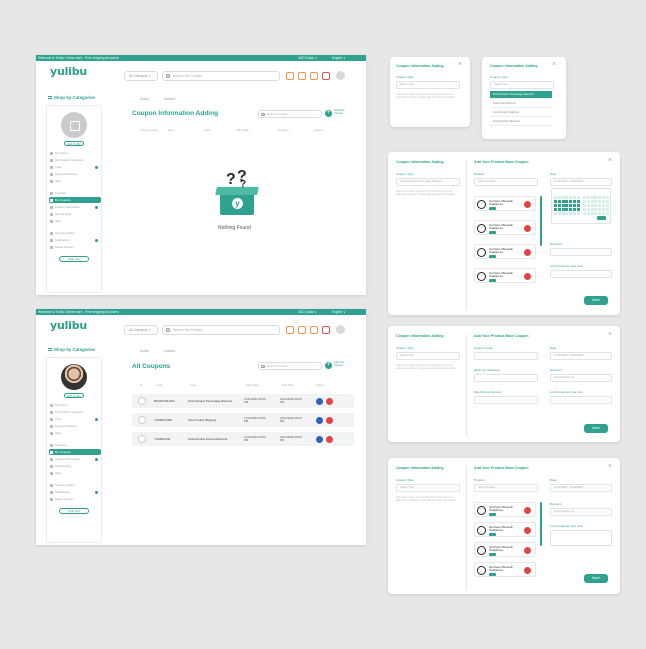 The height and width of the screenshot is (649, 646). I want to click on sidebar-item-collections: My Product Collections, so click(75, 412).